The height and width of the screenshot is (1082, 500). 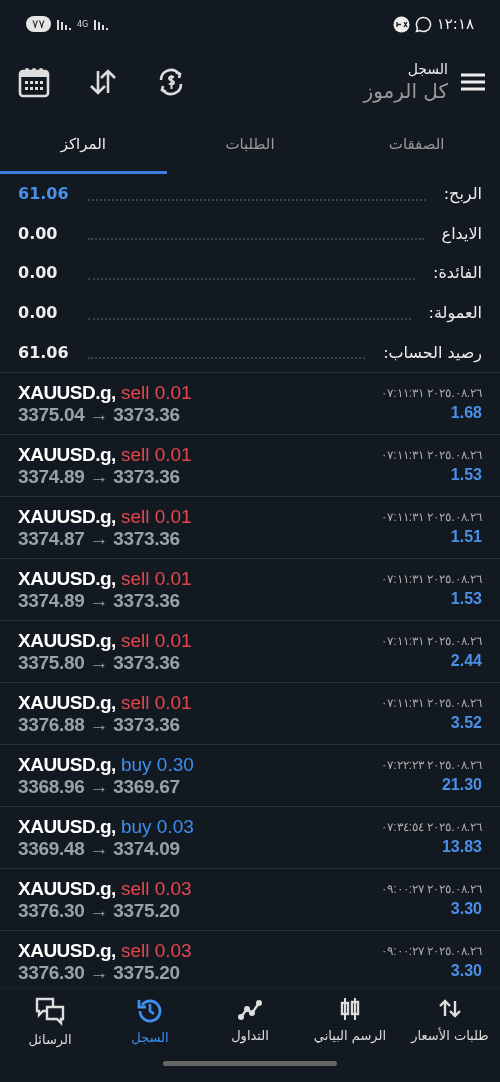 What do you see at coordinates (461, 233) in the screenshot?
I see `summary-label: الايداع` at bounding box center [461, 233].